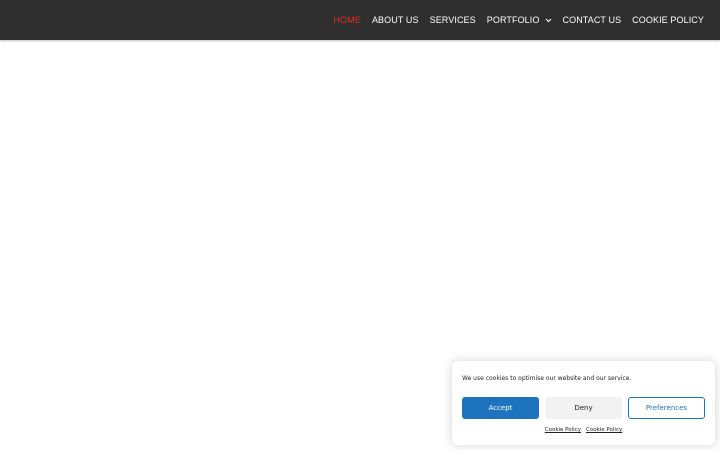 Image resolution: width=720 pixels, height=450 pixels. What do you see at coordinates (513, 20) in the screenshot?
I see `nav-item-label: PORTFOLIO` at bounding box center [513, 20].